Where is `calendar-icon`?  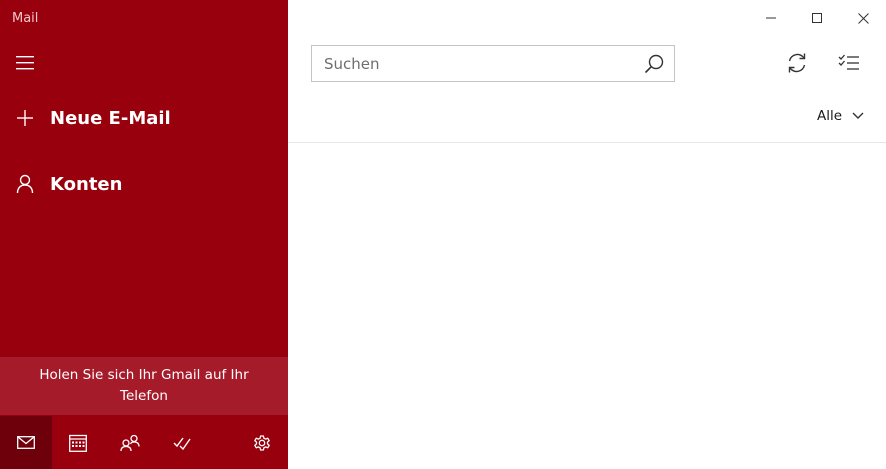
calendar-icon is located at coordinates (78, 443).